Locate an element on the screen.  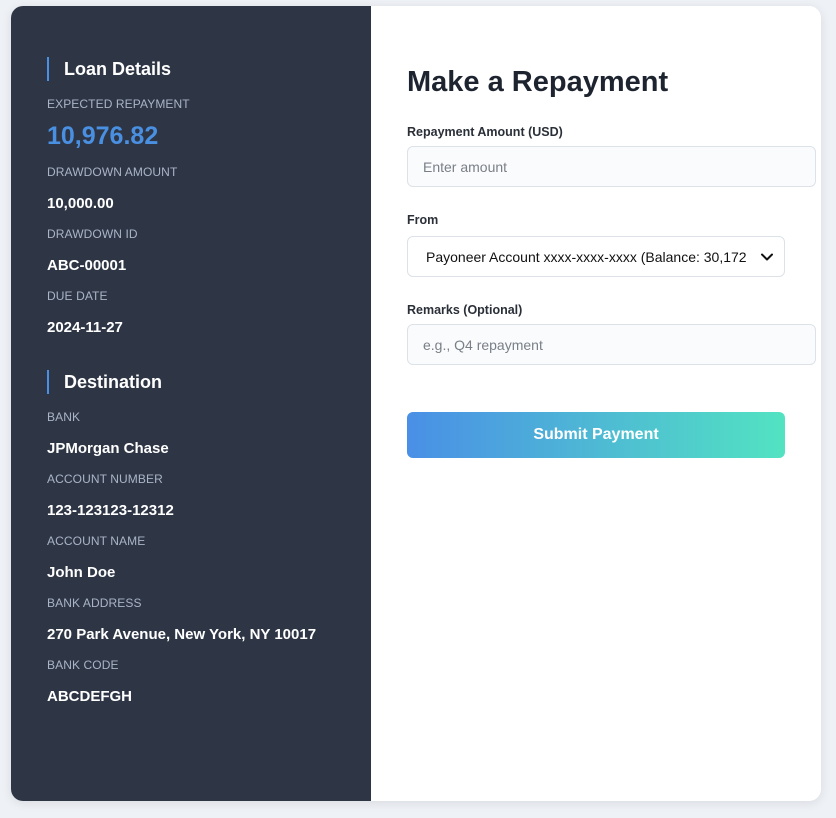
loan-details-heading: Loan Details is located at coordinates (209, 69).